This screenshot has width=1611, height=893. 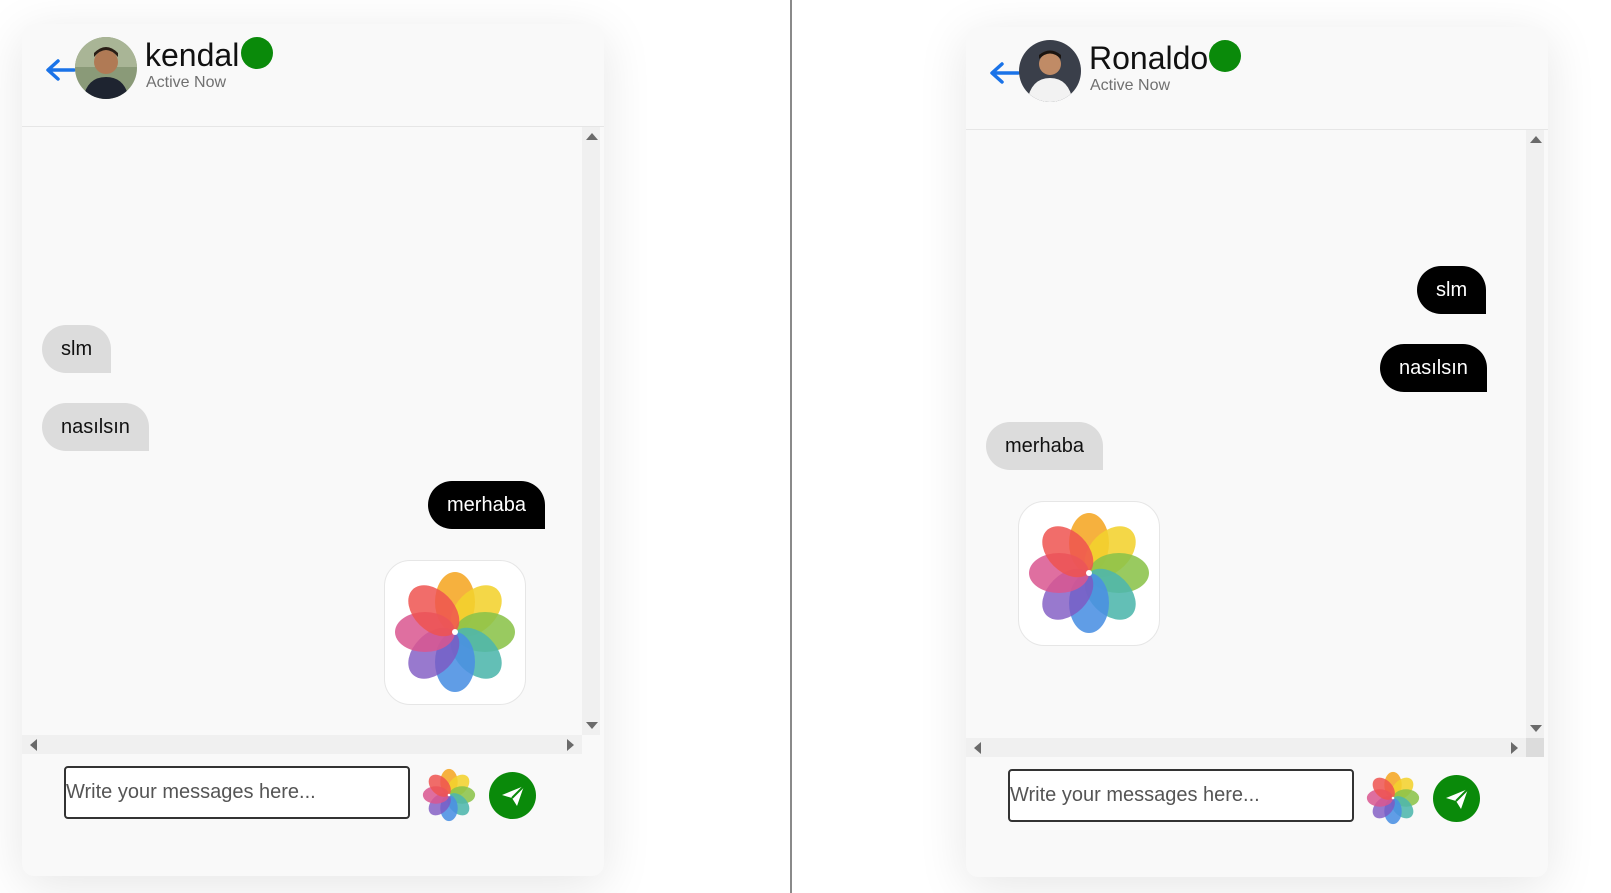 What do you see at coordinates (486, 505) in the screenshot?
I see `message-bubble-outgoing: merhaba` at bounding box center [486, 505].